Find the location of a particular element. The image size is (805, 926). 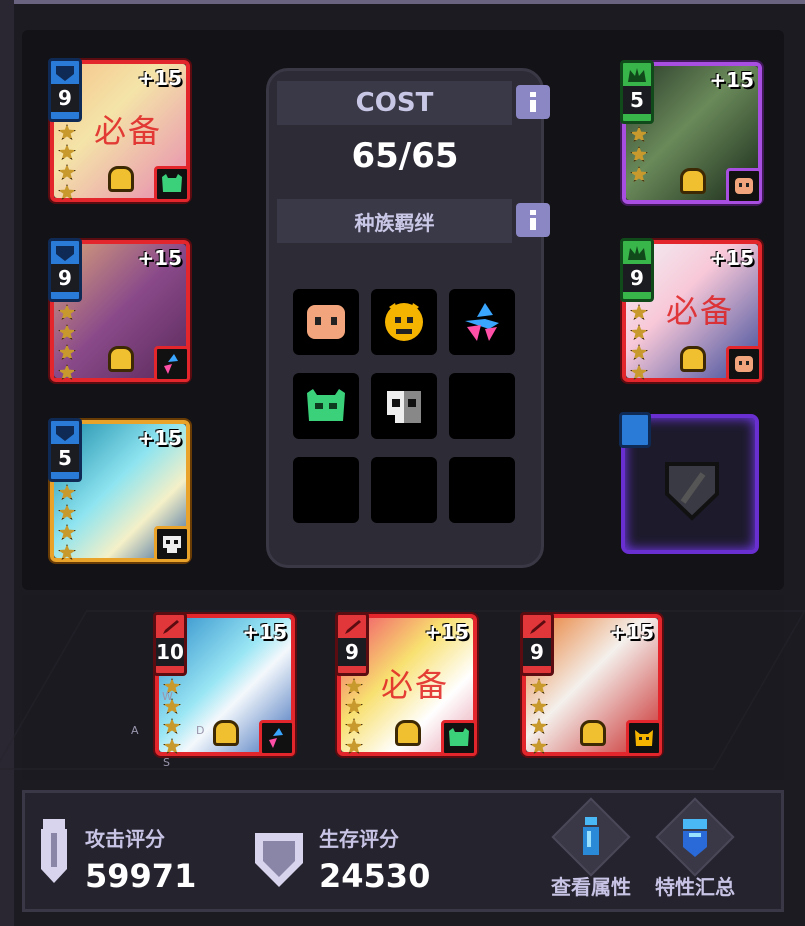

survival-score-label: 生存评分 is located at coordinates (359, 839).